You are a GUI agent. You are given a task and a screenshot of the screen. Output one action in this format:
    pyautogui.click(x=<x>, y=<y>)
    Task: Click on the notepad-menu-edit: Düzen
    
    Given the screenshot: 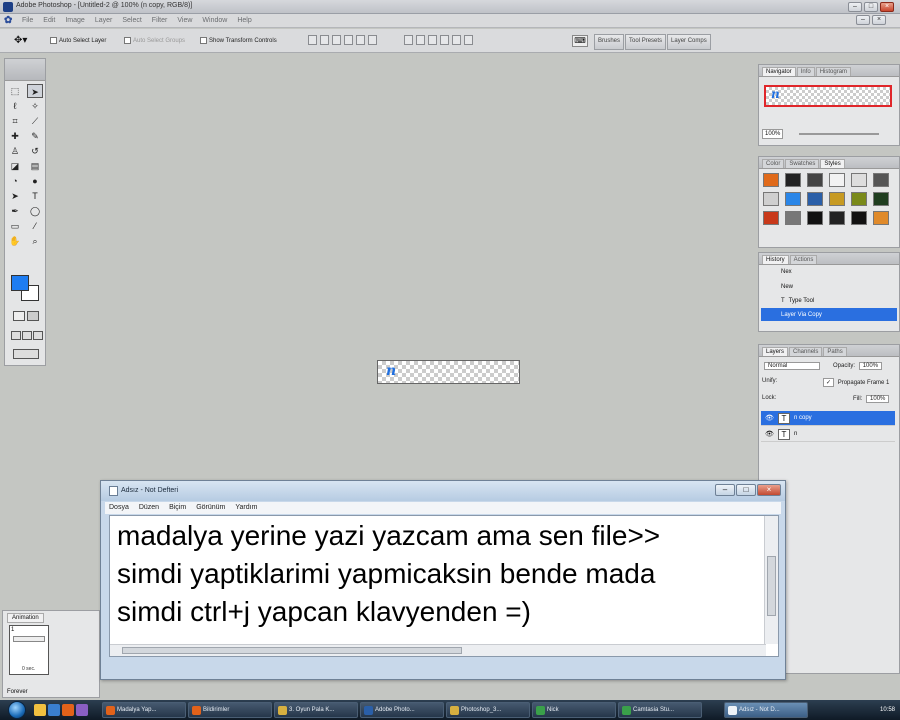 What is the action you would take?
    pyautogui.click(x=149, y=508)
    